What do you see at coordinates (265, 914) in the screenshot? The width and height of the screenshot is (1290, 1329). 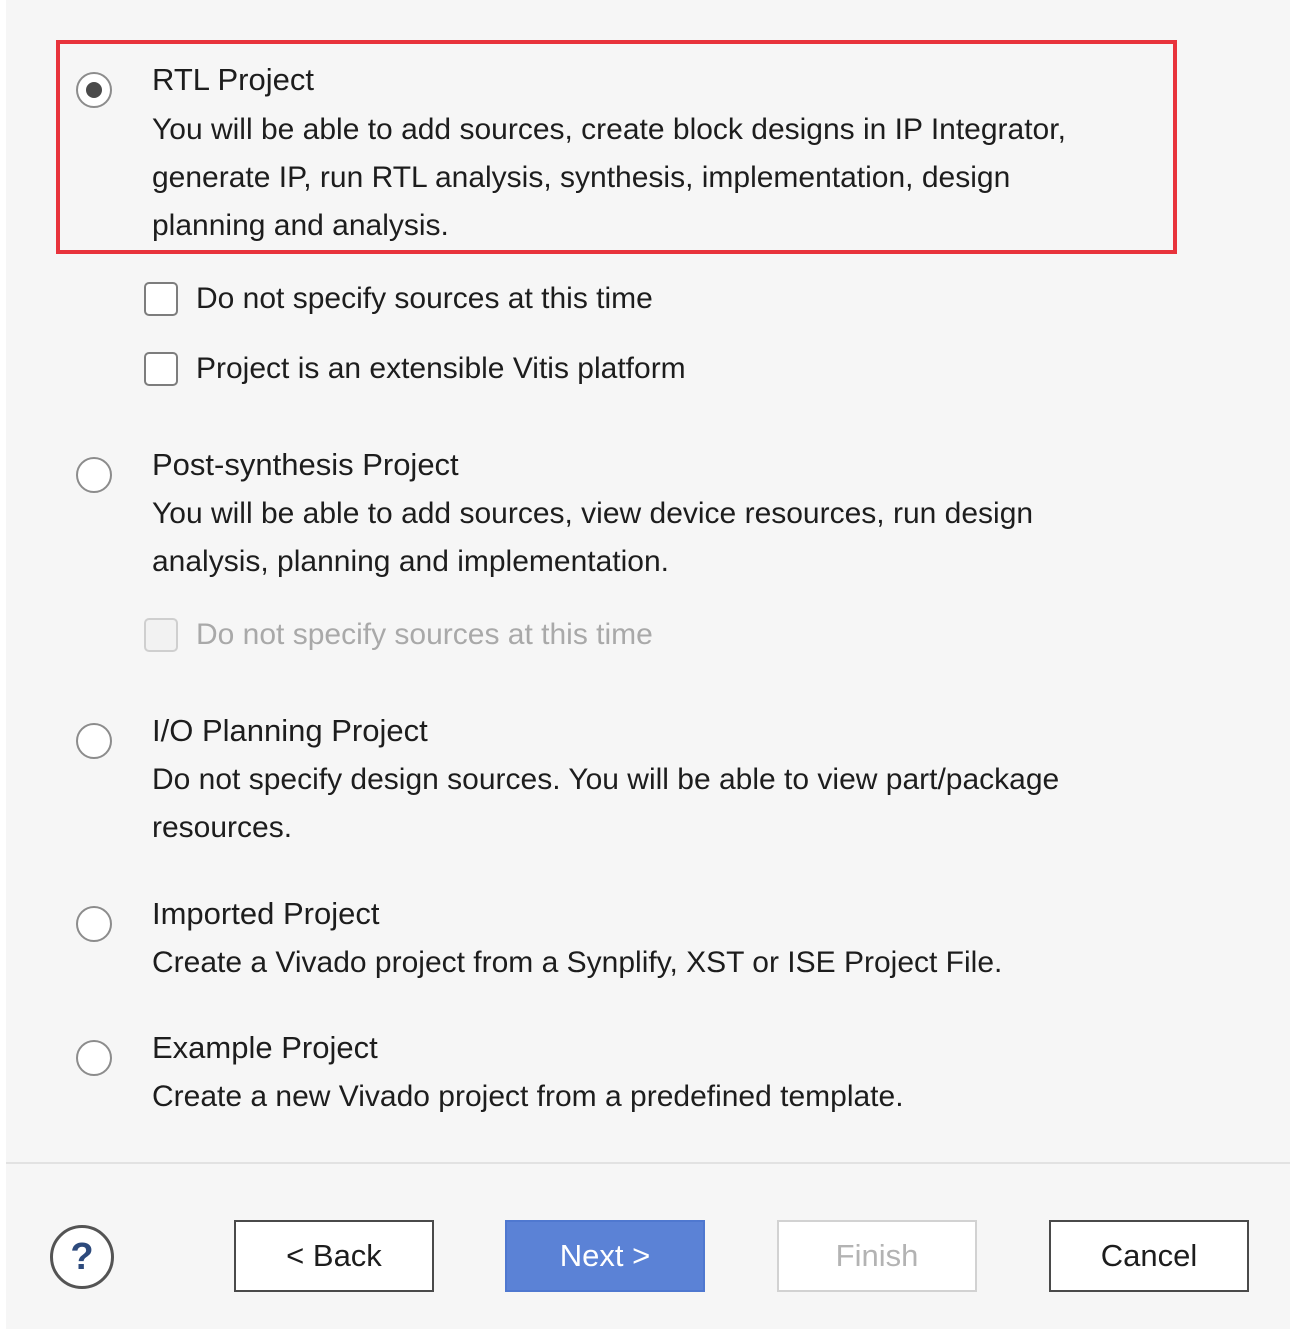 I see `imported-project-title: Imported Project` at bounding box center [265, 914].